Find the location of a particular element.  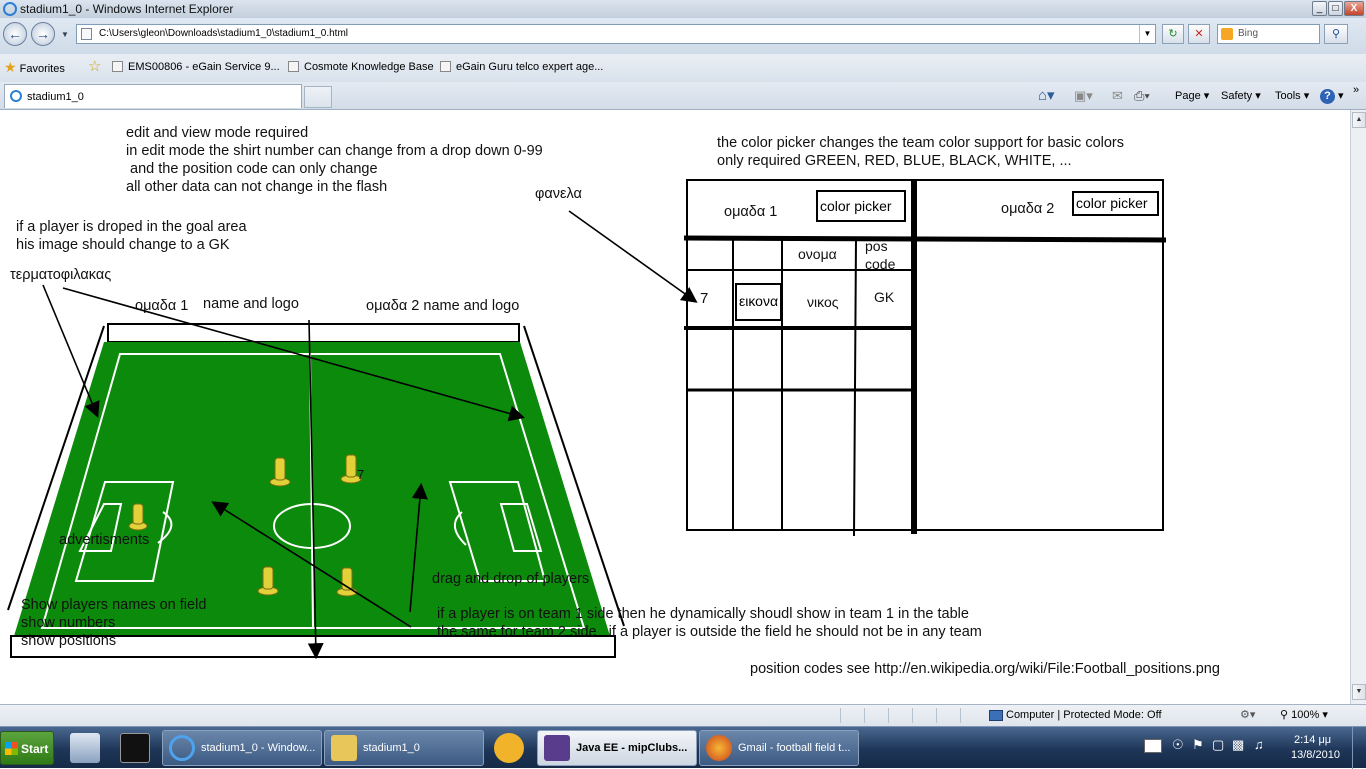

refresh-icon: ↻ is located at coordinates (1173, 34).